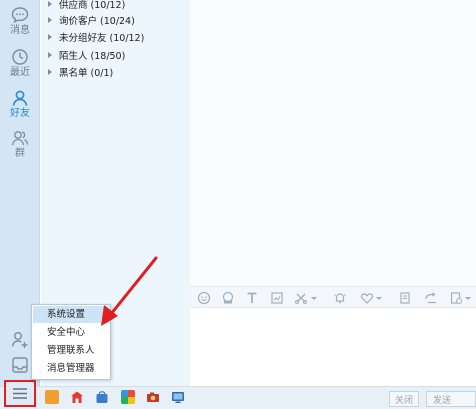  What do you see at coordinates (153, 397) in the screenshot?
I see `camera-icon` at bounding box center [153, 397].